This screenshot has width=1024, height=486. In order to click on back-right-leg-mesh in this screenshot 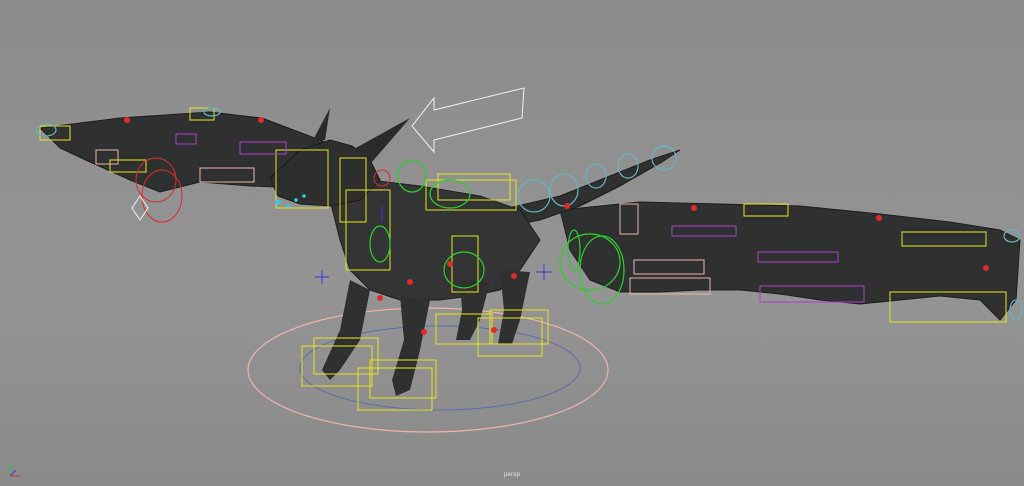, I will do `click(514, 307)`.